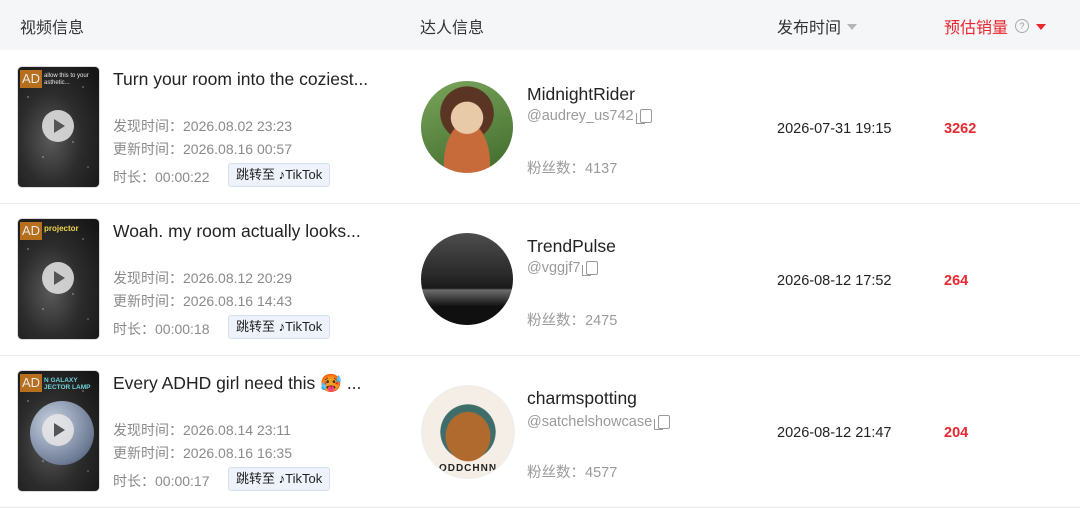  Describe the element at coordinates (182, 329) in the screenshot. I see `duration-value: 00:00:18` at that location.